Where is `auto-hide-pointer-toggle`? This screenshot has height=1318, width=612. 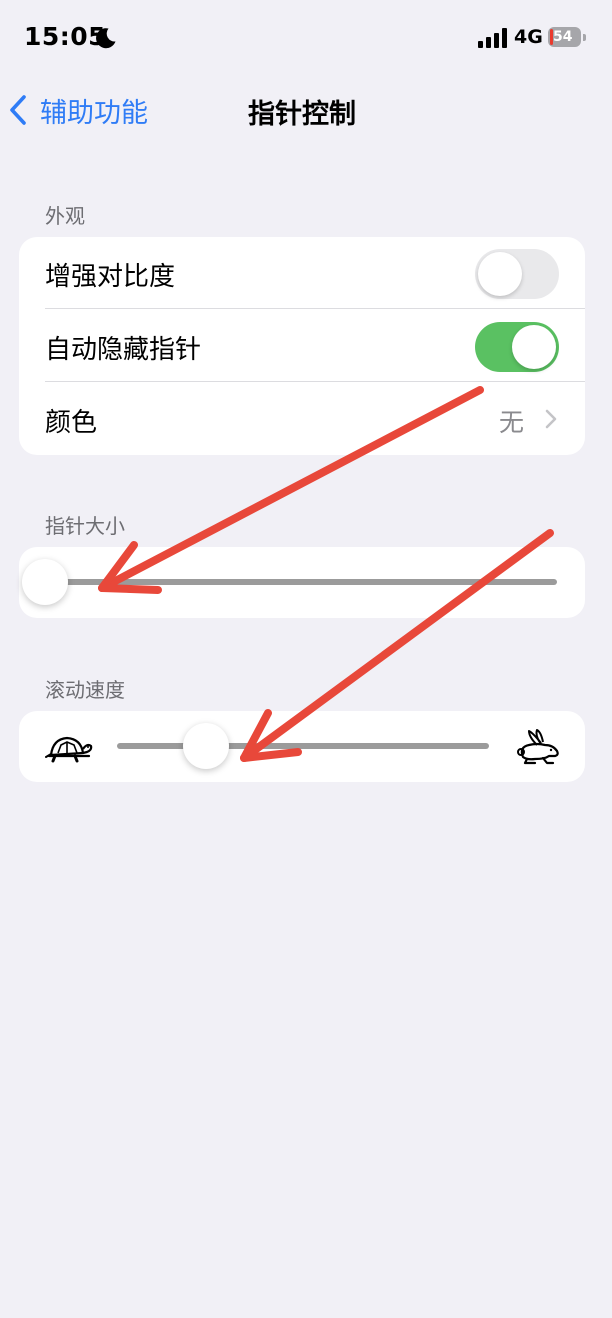
auto-hide-pointer-toggle is located at coordinates (517, 347).